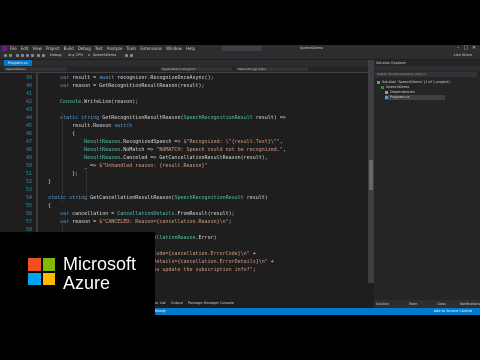 The height and width of the screenshot is (360, 480). I want to click on live-share-button: Live Share, so click(463, 55).